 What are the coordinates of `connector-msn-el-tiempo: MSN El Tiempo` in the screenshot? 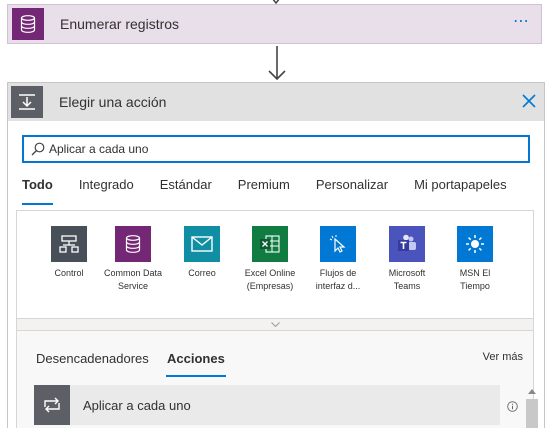 It's located at (475, 259).